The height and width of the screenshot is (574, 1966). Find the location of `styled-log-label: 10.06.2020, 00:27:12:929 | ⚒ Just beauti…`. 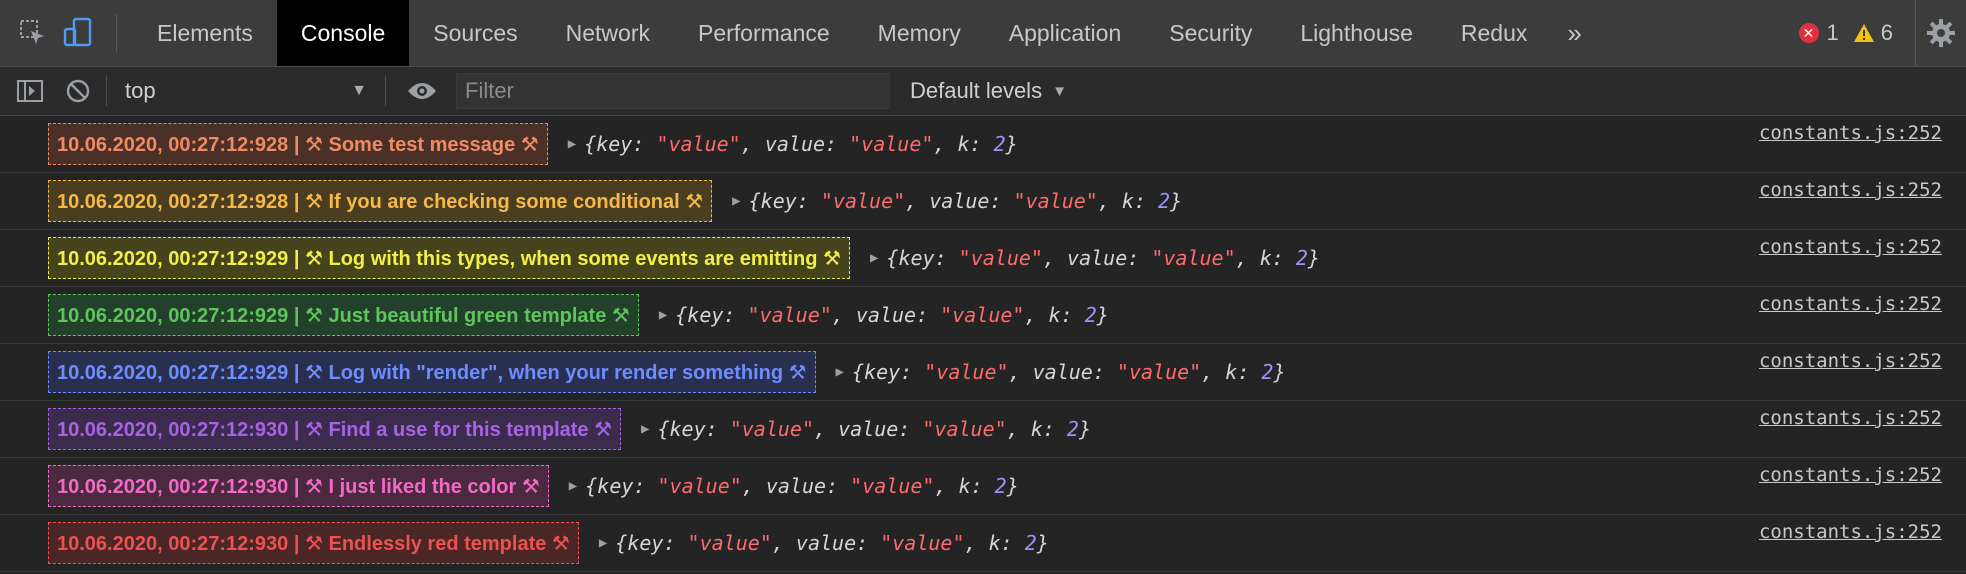

styled-log-label: 10.06.2020, 00:27:12:929 | ⚒ Just beauti… is located at coordinates (343, 315).